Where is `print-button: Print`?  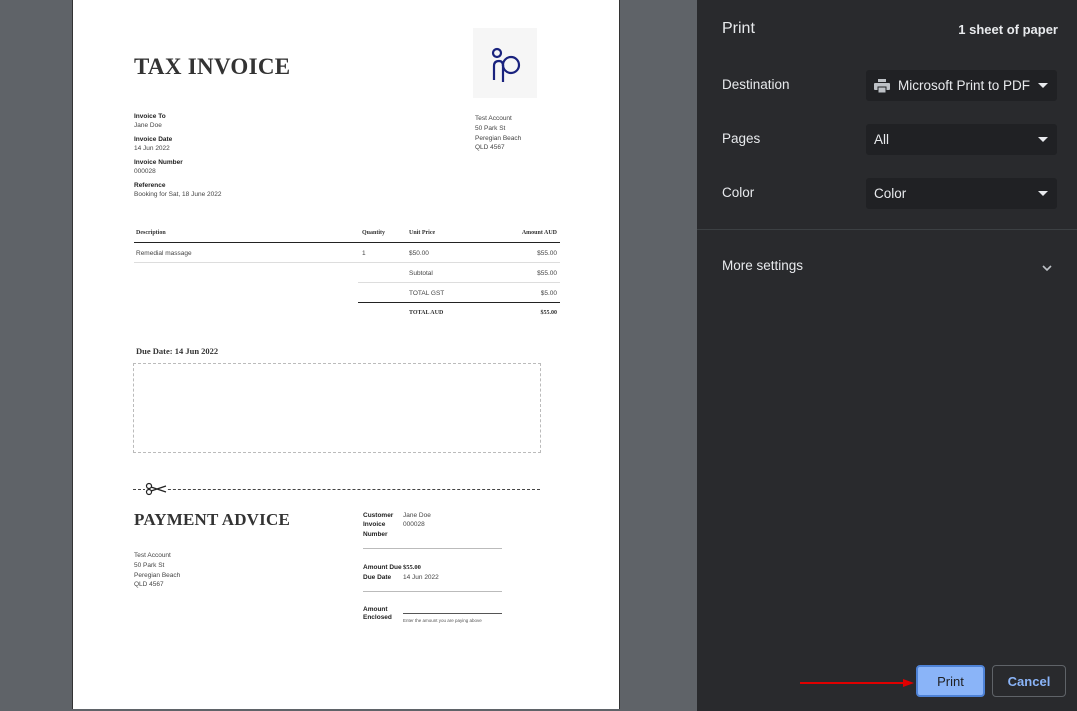
print-button: Print is located at coordinates (950, 681).